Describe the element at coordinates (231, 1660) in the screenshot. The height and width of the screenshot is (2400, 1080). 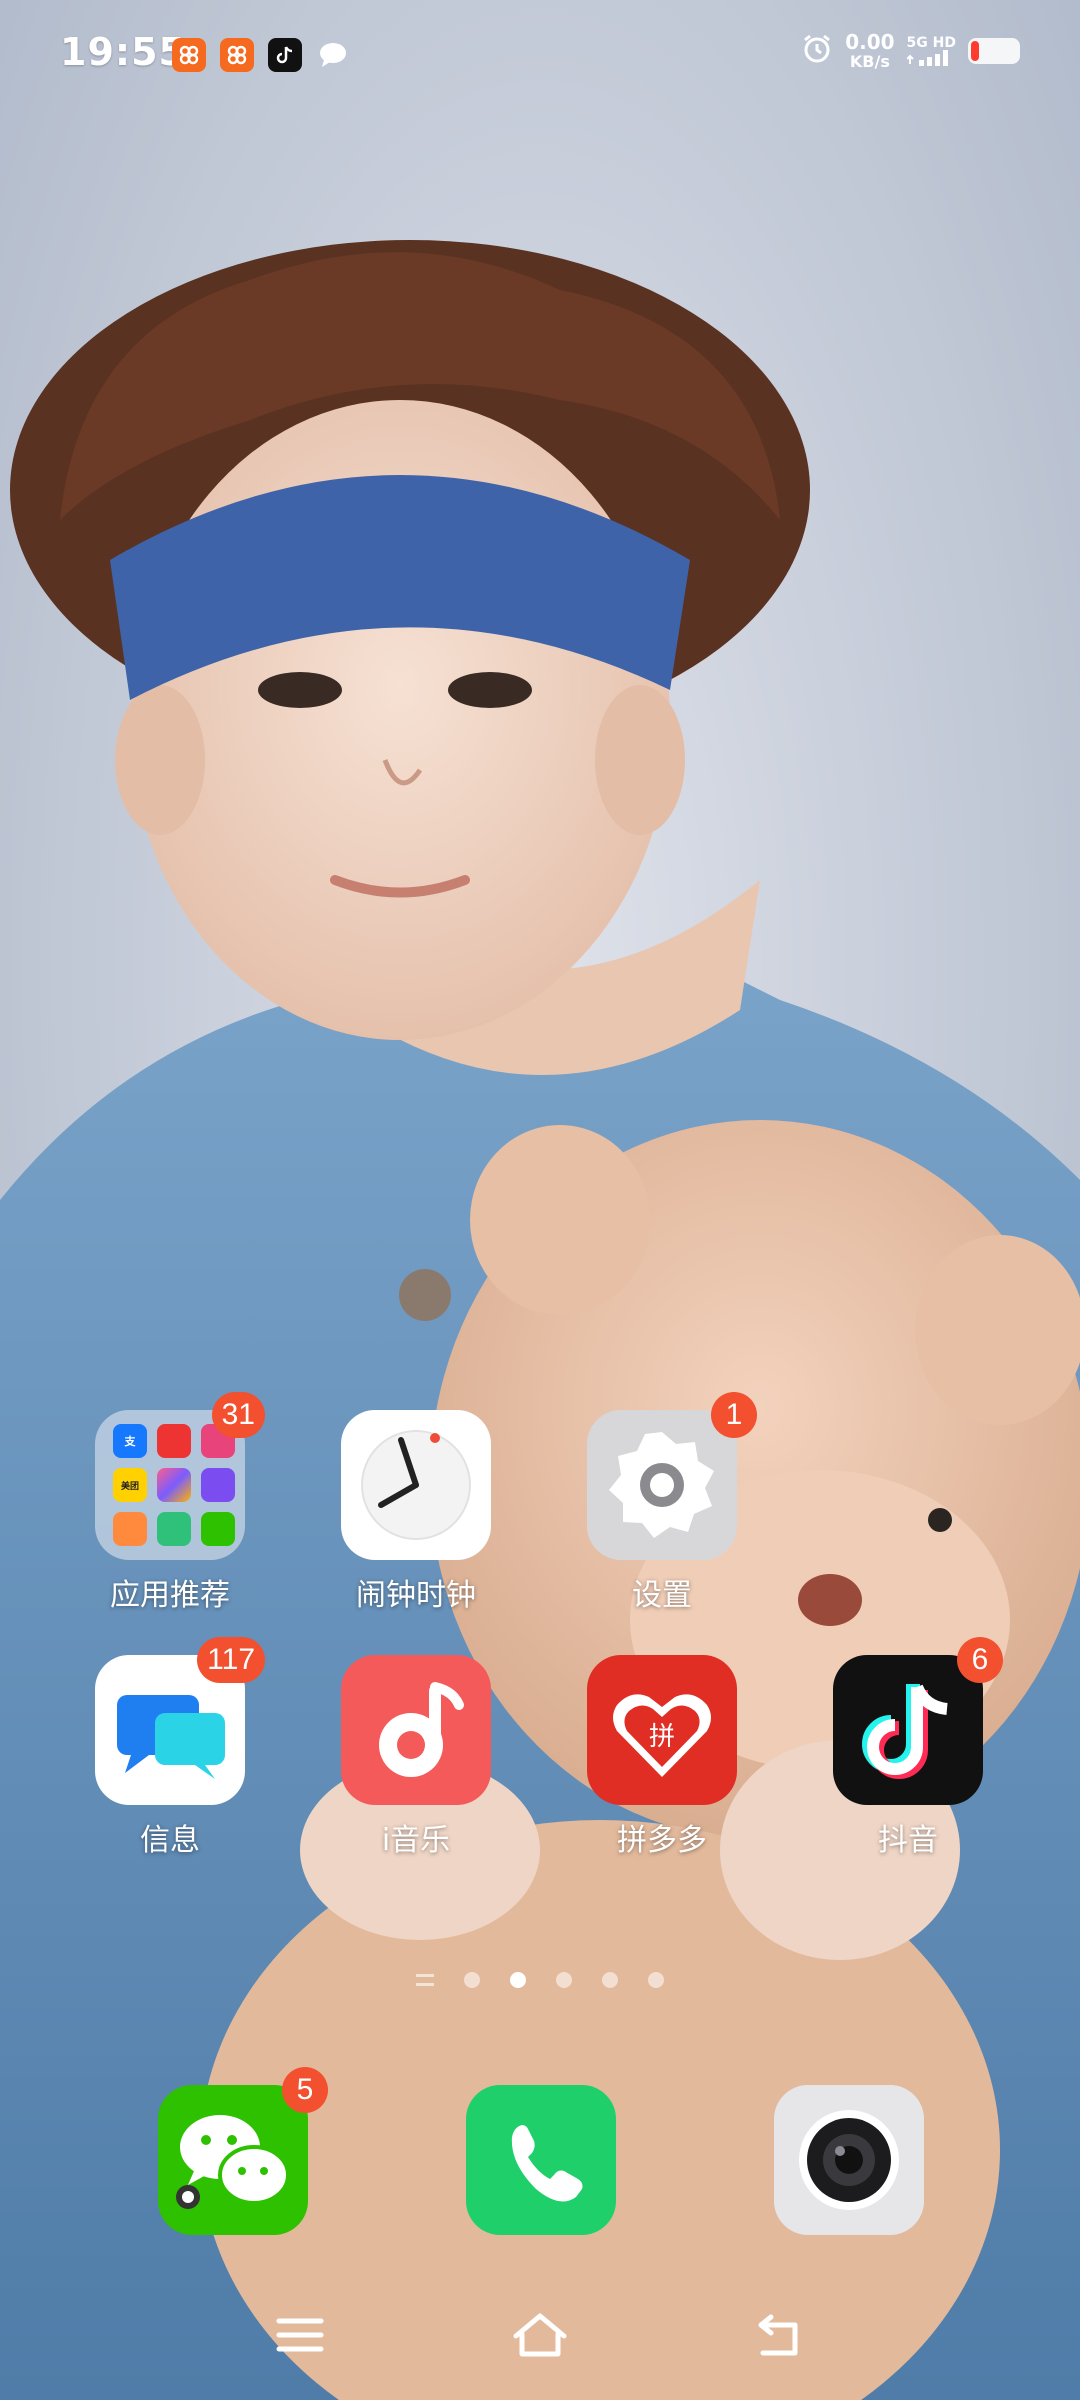
I see `notification-badge: 117` at that location.